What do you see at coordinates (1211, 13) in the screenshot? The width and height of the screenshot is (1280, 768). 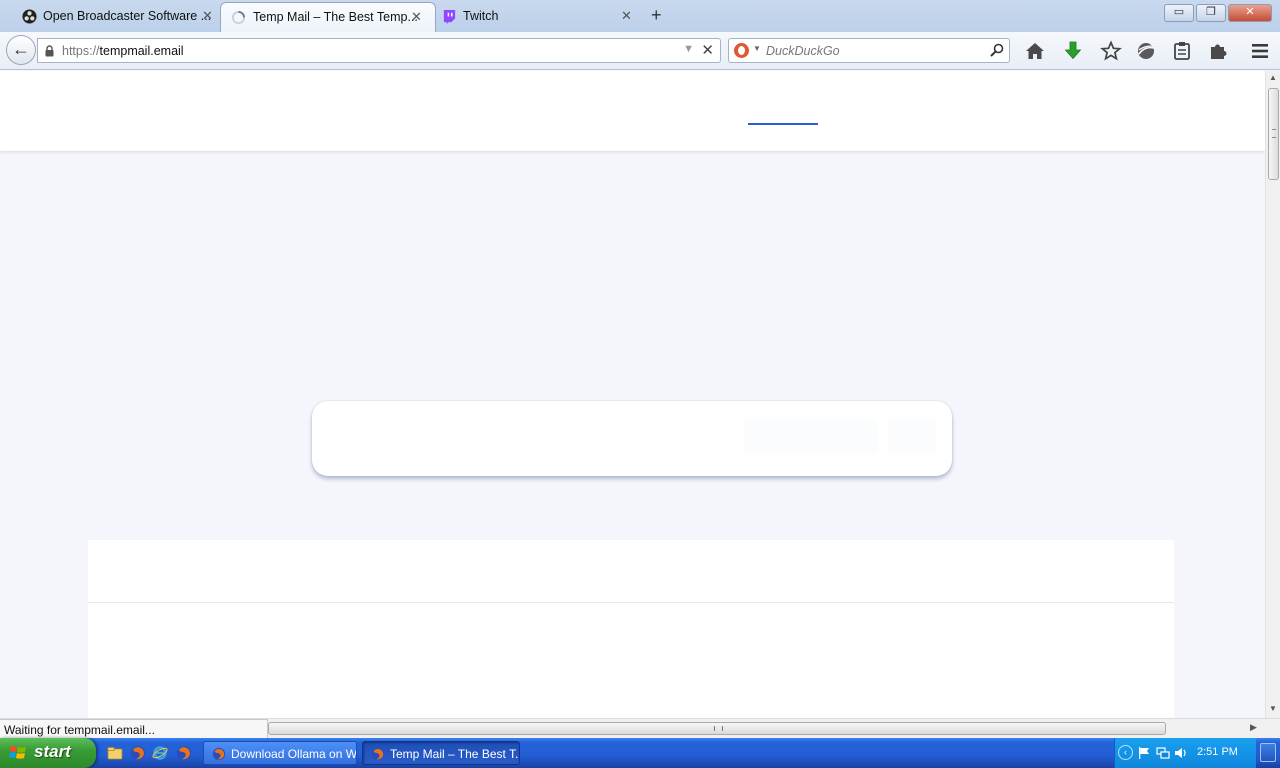 I see `restore-button: ❐` at bounding box center [1211, 13].